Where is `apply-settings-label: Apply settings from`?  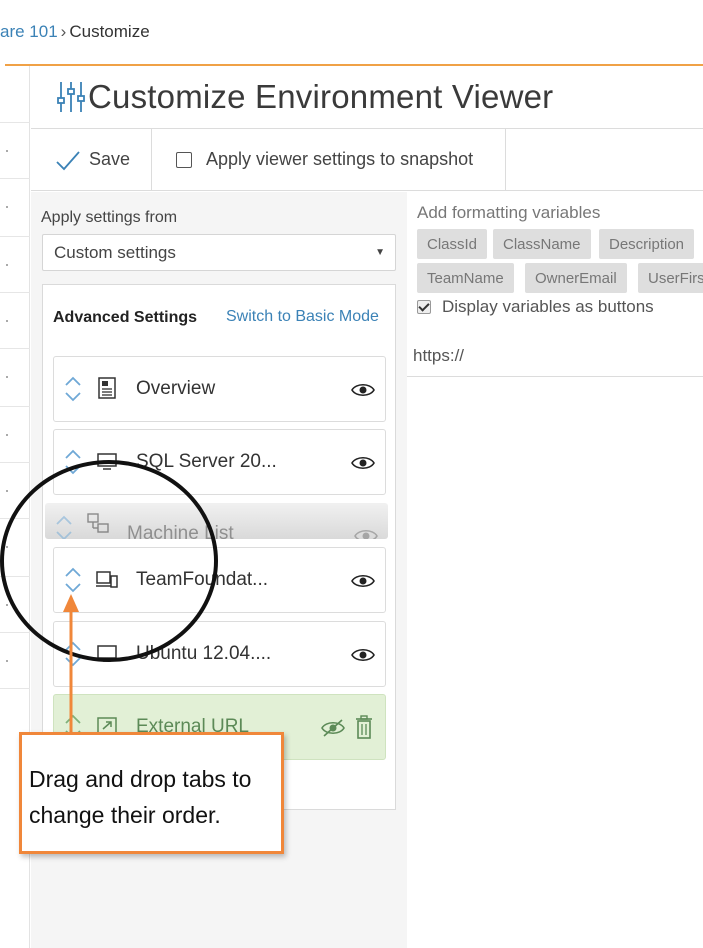
apply-settings-label: Apply settings from is located at coordinates (109, 217).